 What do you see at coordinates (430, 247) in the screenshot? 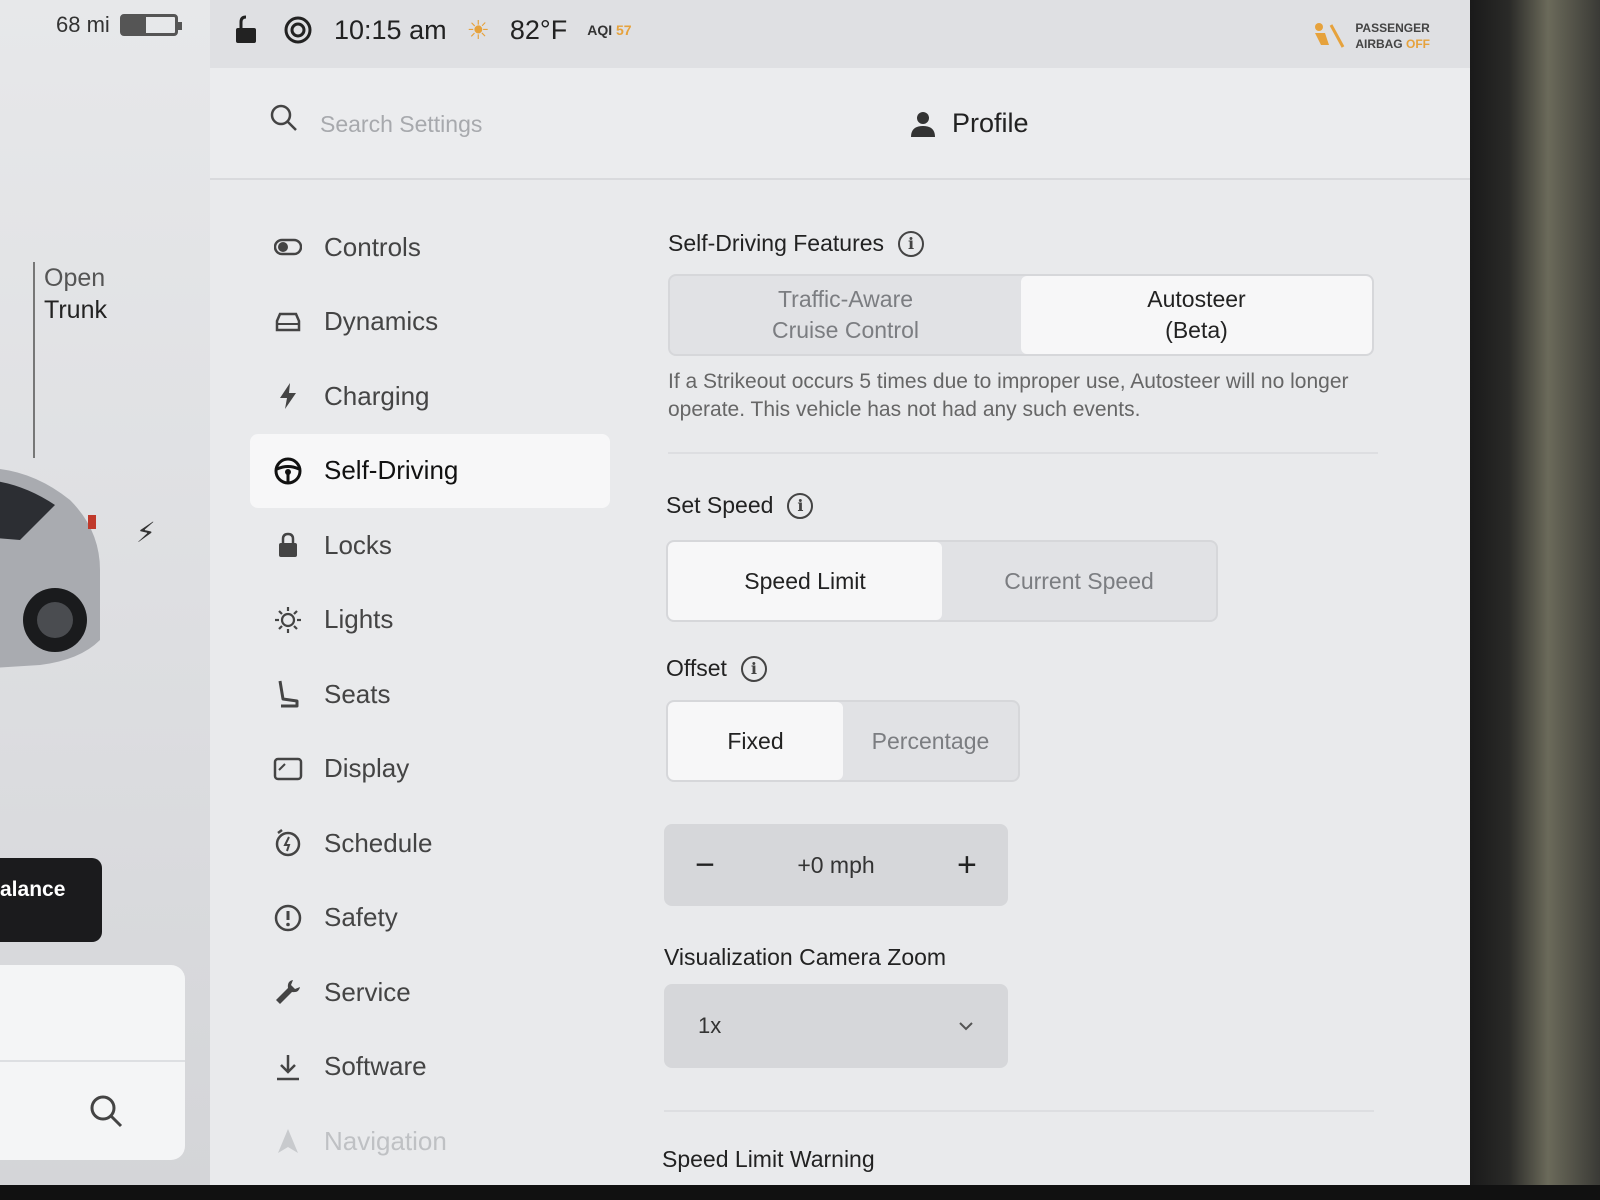
I see `sidebar-item-controls: Controls` at bounding box center [430, 247].